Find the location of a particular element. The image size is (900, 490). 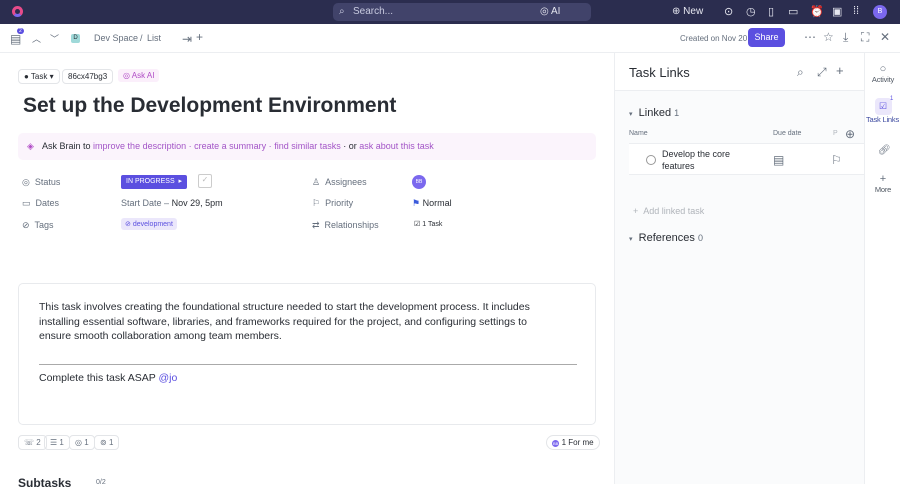

plus-icon: + is located at coordinates (883, 179).